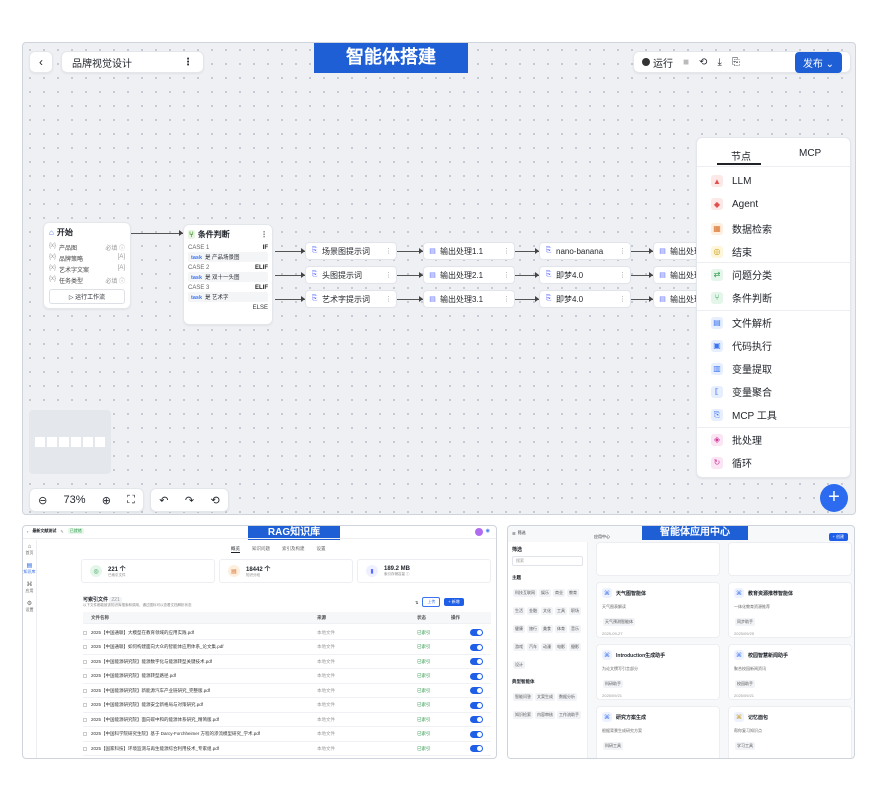 This screenshot has height=788, width=884. I want to click on table-row: 2025【中国能源研究院】面向碳中和的能源体系研究_精简版.pdf 本地文件 已索引, so click(287, 720).